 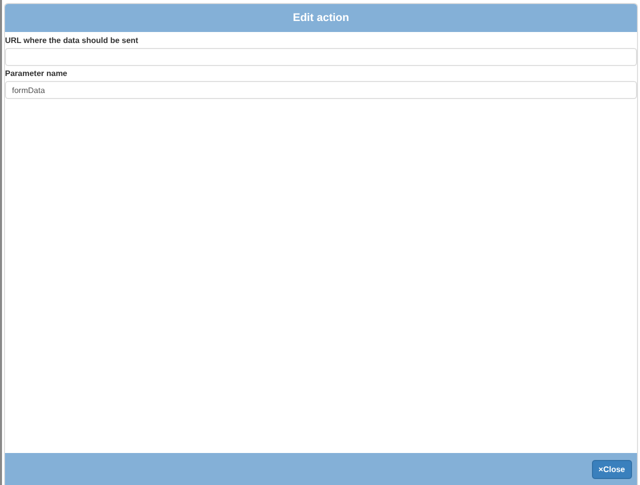 What do you see at coordinates (321, 18) in the screenshot?
I see `dialog-title: Edit action` at bounding box center [321, 18].